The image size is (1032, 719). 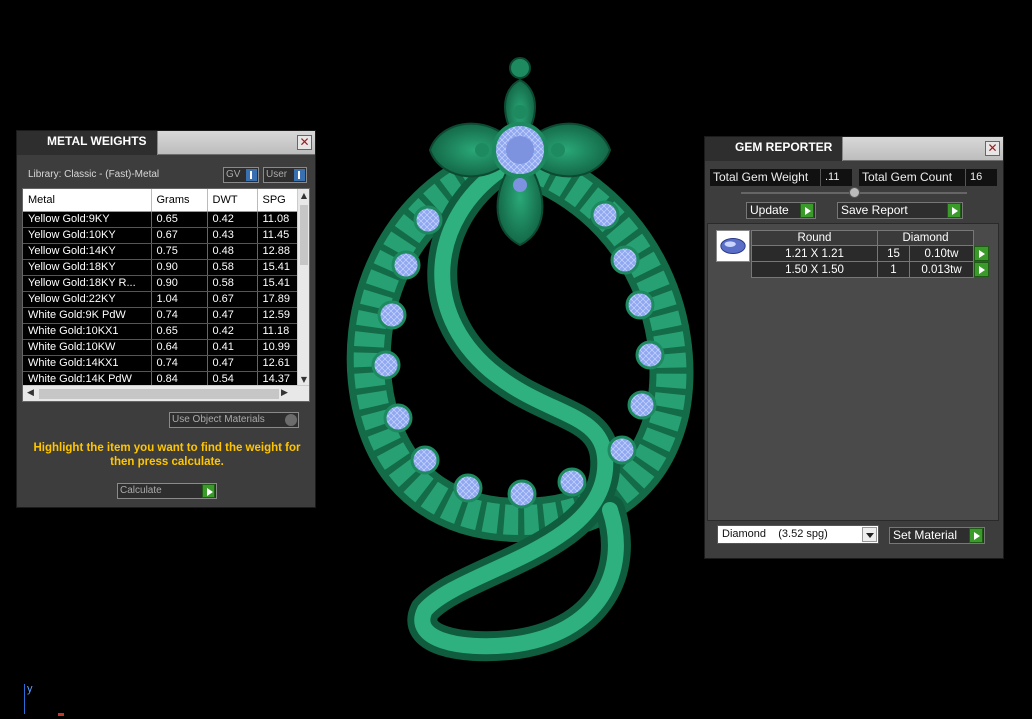 I want to click on cell-dwt: 0.48, so click(x=232, y=251).